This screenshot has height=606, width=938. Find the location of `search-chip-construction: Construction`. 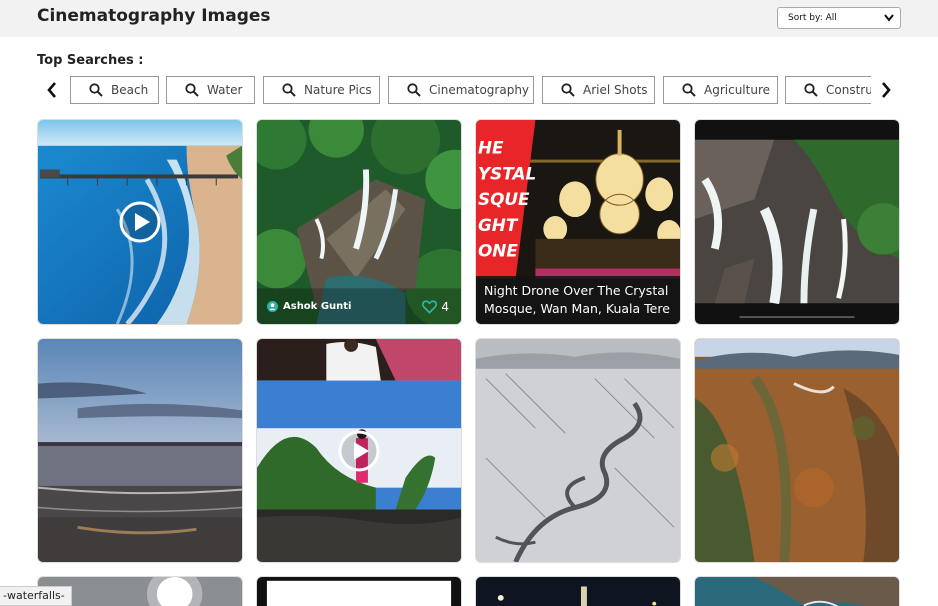

search-chip-construction: Construction is located at coordinates (828, 90).